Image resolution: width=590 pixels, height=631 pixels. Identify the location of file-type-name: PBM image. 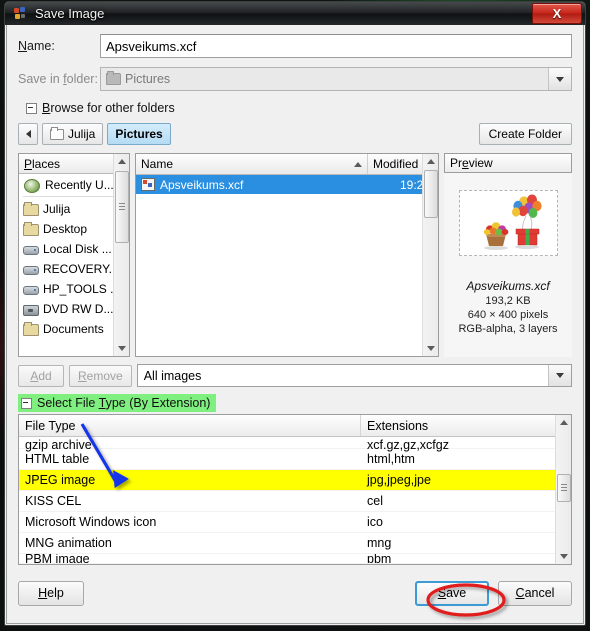
(57, 559).